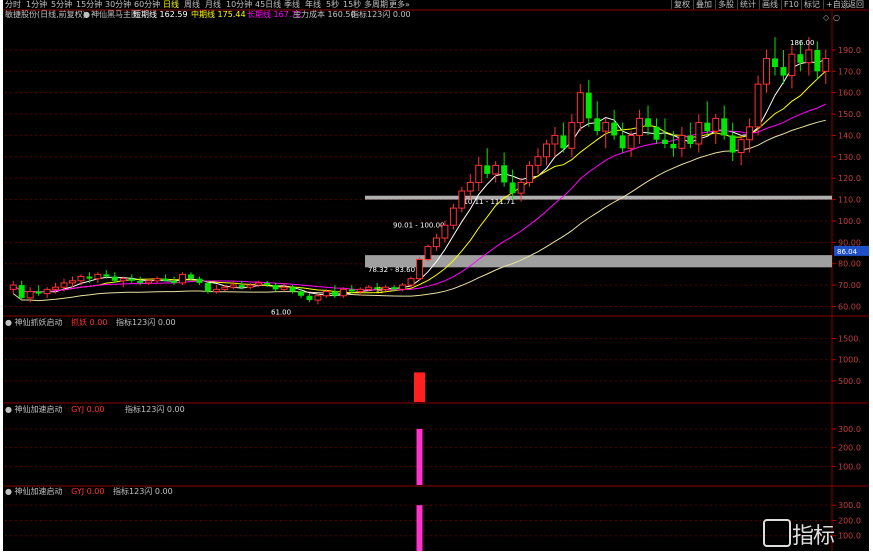  I want to click on sub1-tick-label-2: 500.0, so click(849, 381).